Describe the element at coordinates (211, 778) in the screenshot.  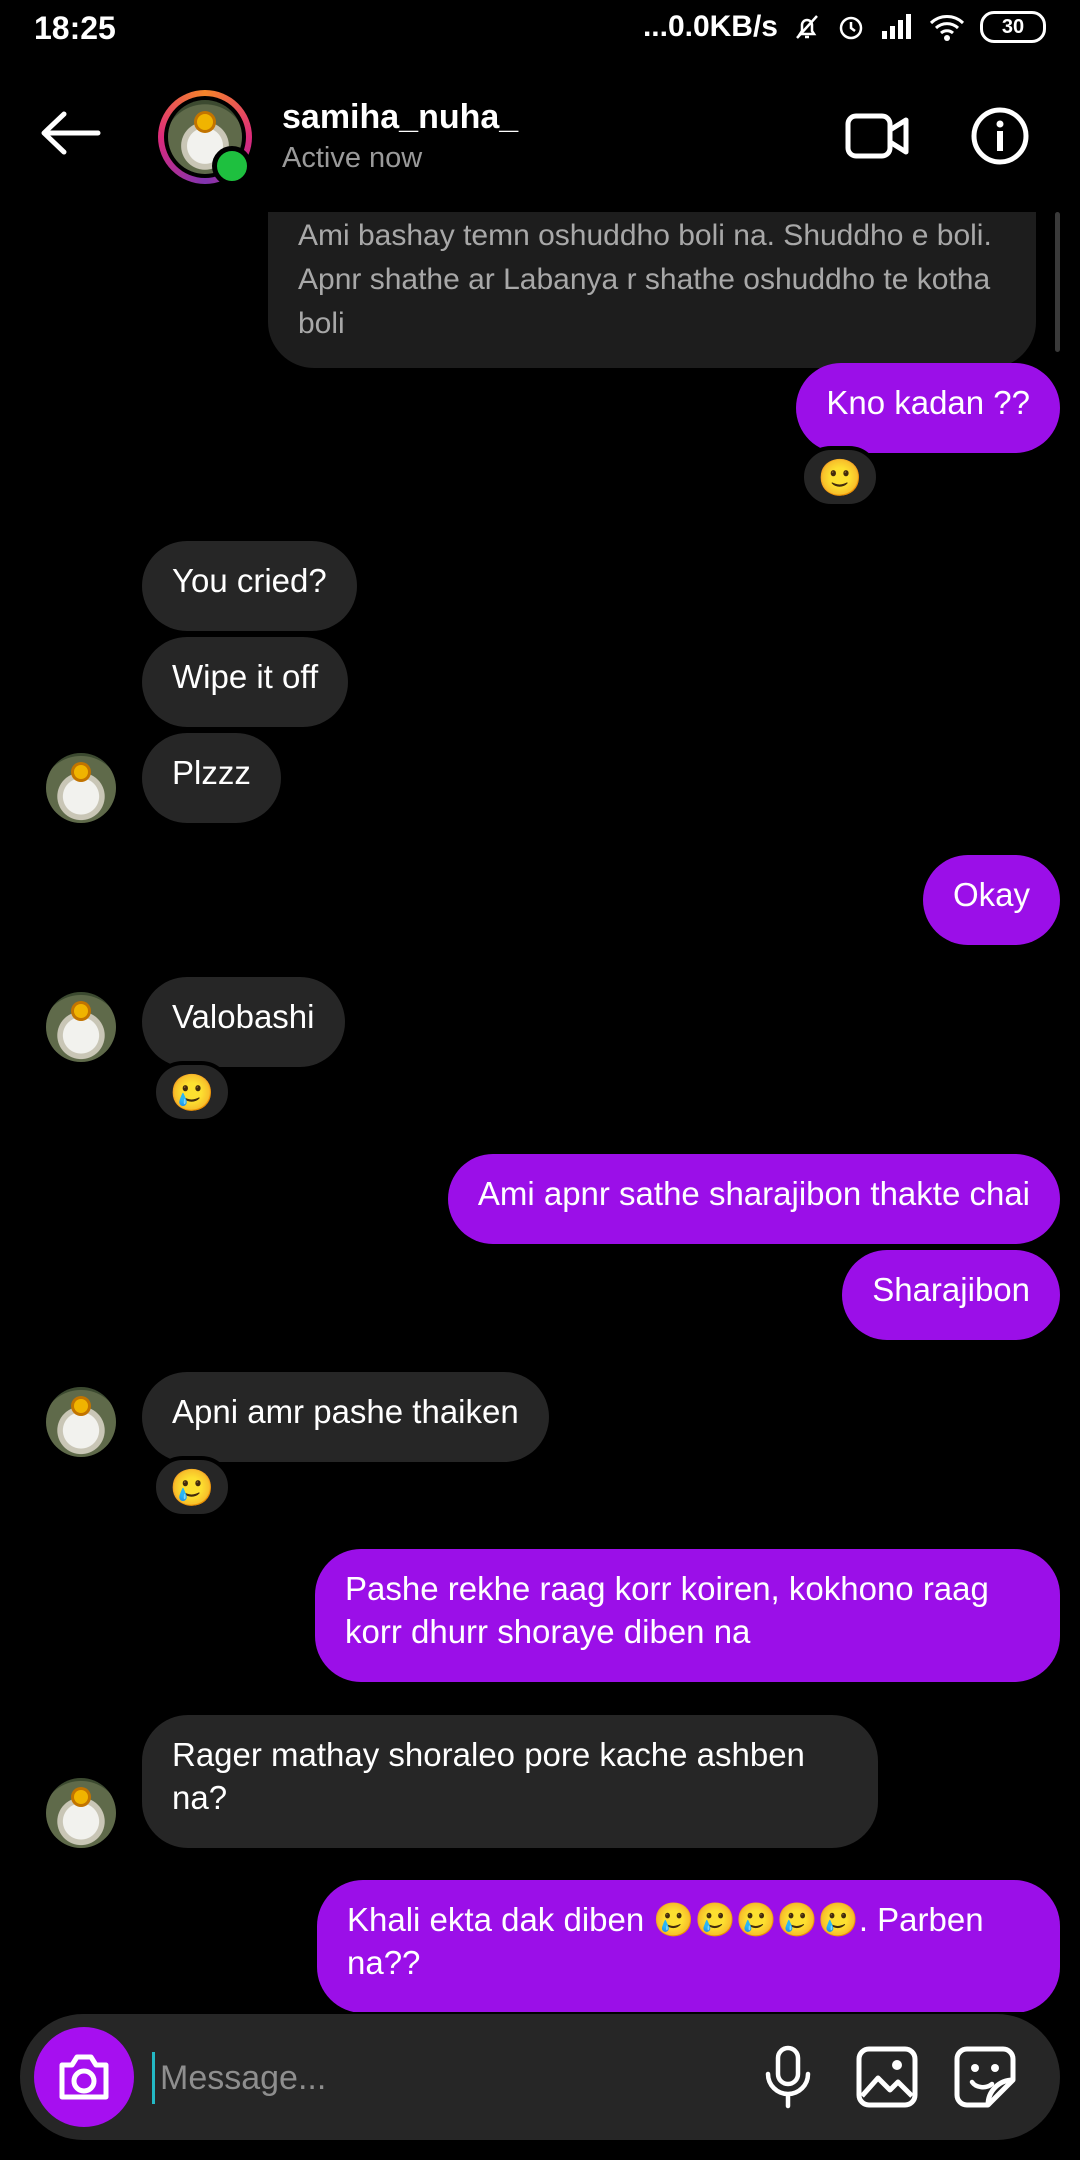
I see `received-message-bubble: Plzzz` at that location.